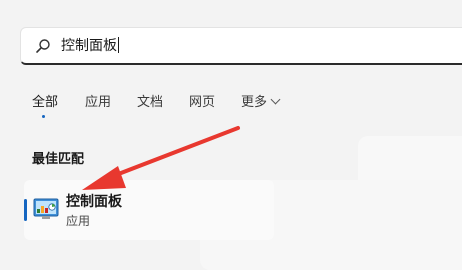  What do you see at coordinates (118, 45) in the screenshot?
I see `text-caret` at bounding box center [118, 45].